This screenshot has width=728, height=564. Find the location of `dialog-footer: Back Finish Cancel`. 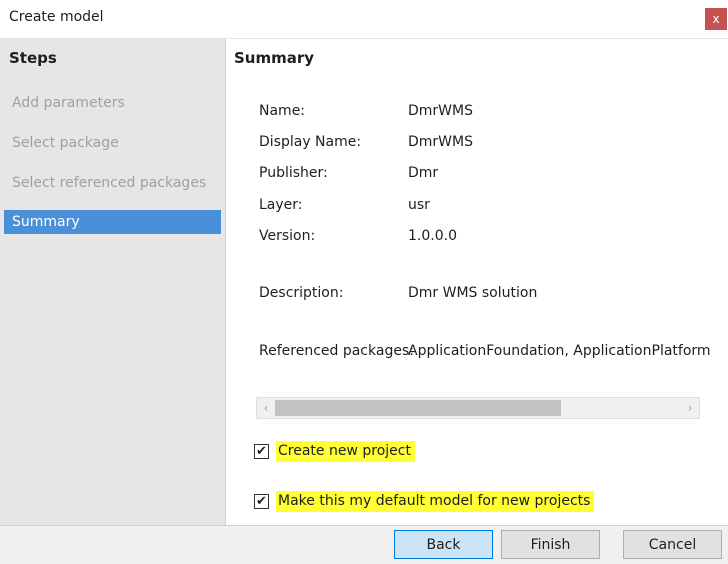

dialog-footer: Back Finish Cancel is located at coordinates (364, 544).